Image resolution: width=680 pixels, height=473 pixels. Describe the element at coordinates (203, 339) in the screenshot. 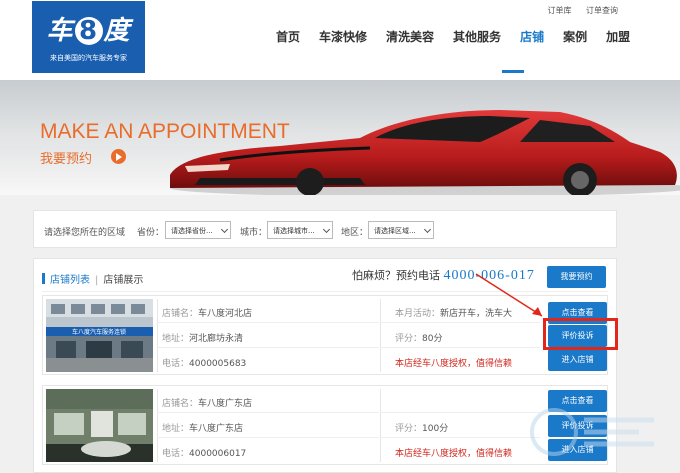

I see `store-address: 地址：河北廊坊永清` at that location.